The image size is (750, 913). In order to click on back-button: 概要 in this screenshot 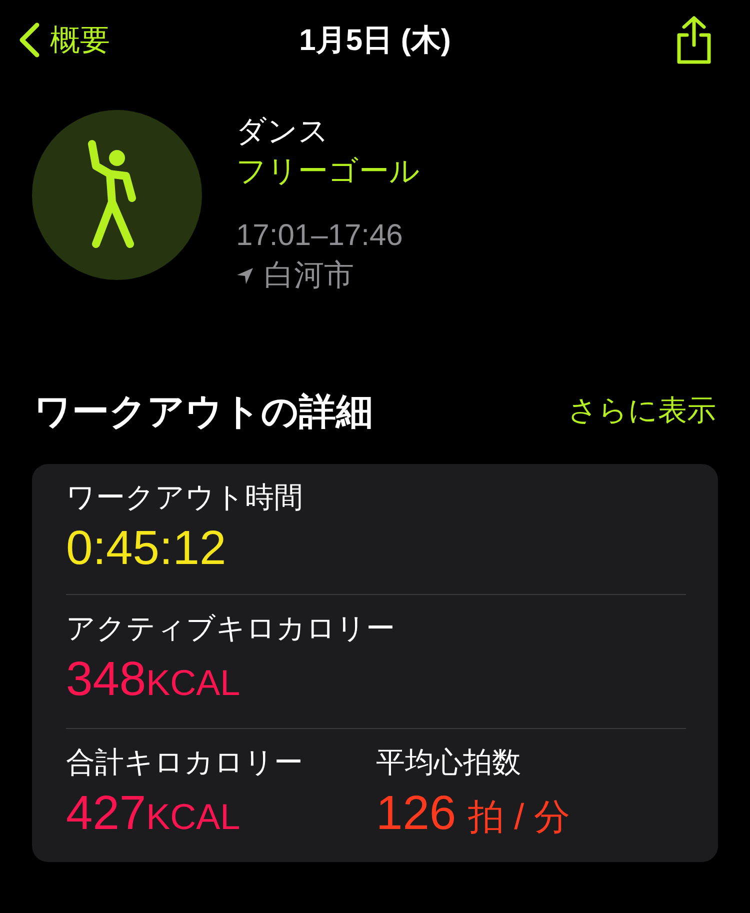, I will do `click(83, 40)`.